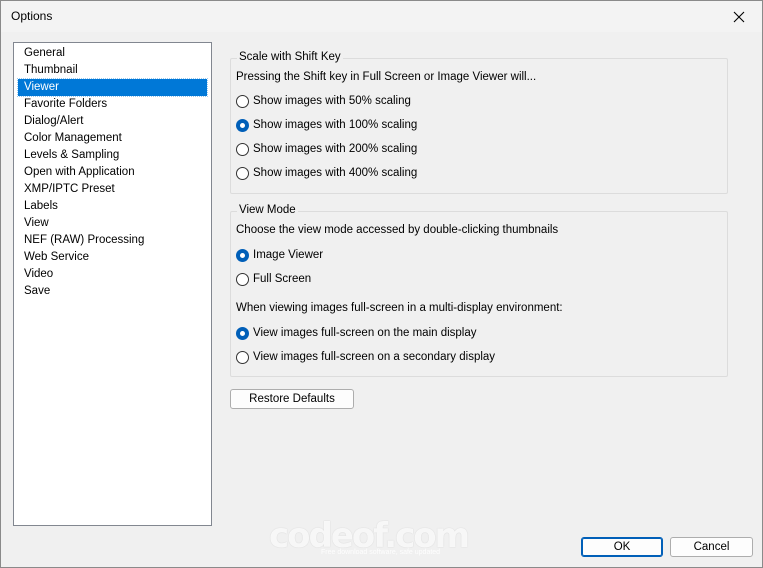 The height and width of the screenshot is (568, 763). Describe the element at coordinates (369, 536) in the screenshot. I see `watermark-logo: codeof.com` at that location.